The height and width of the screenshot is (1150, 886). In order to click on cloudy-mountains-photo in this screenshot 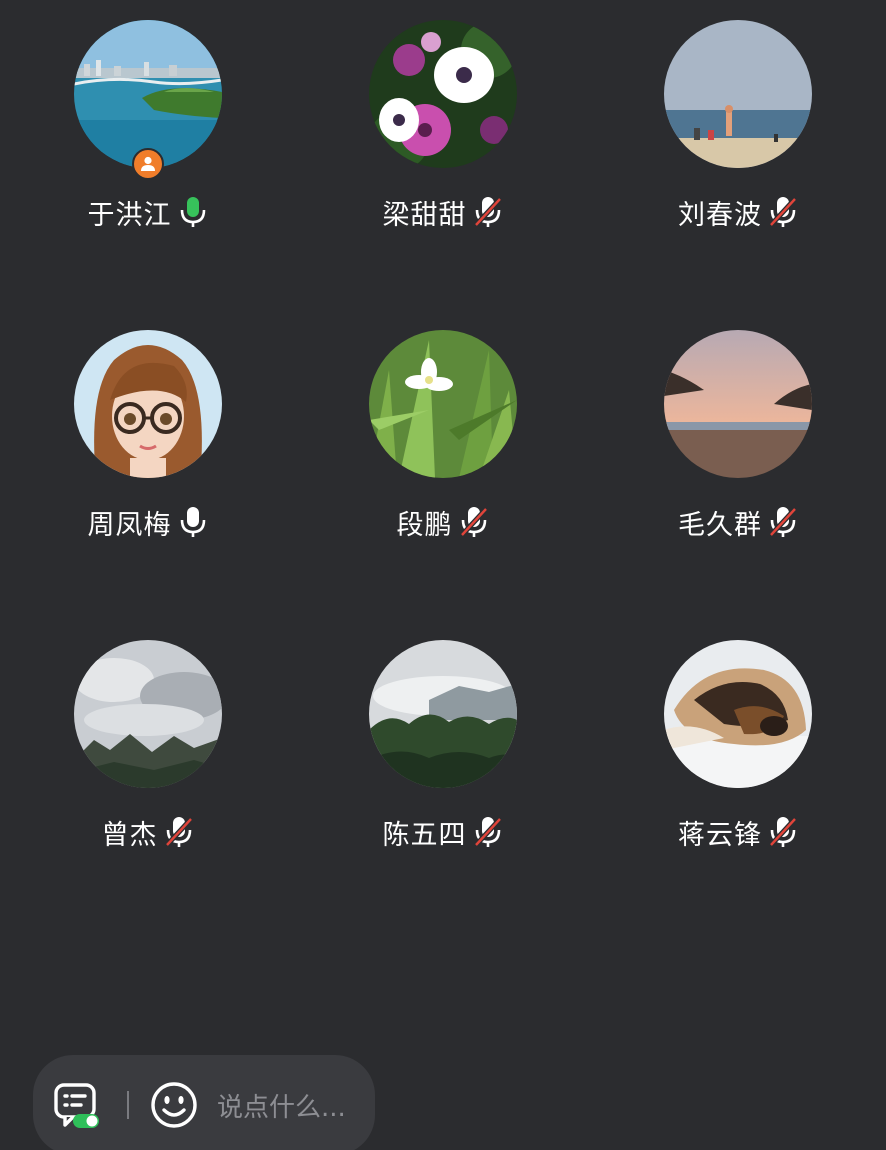, I will do `click(147, 714)`.